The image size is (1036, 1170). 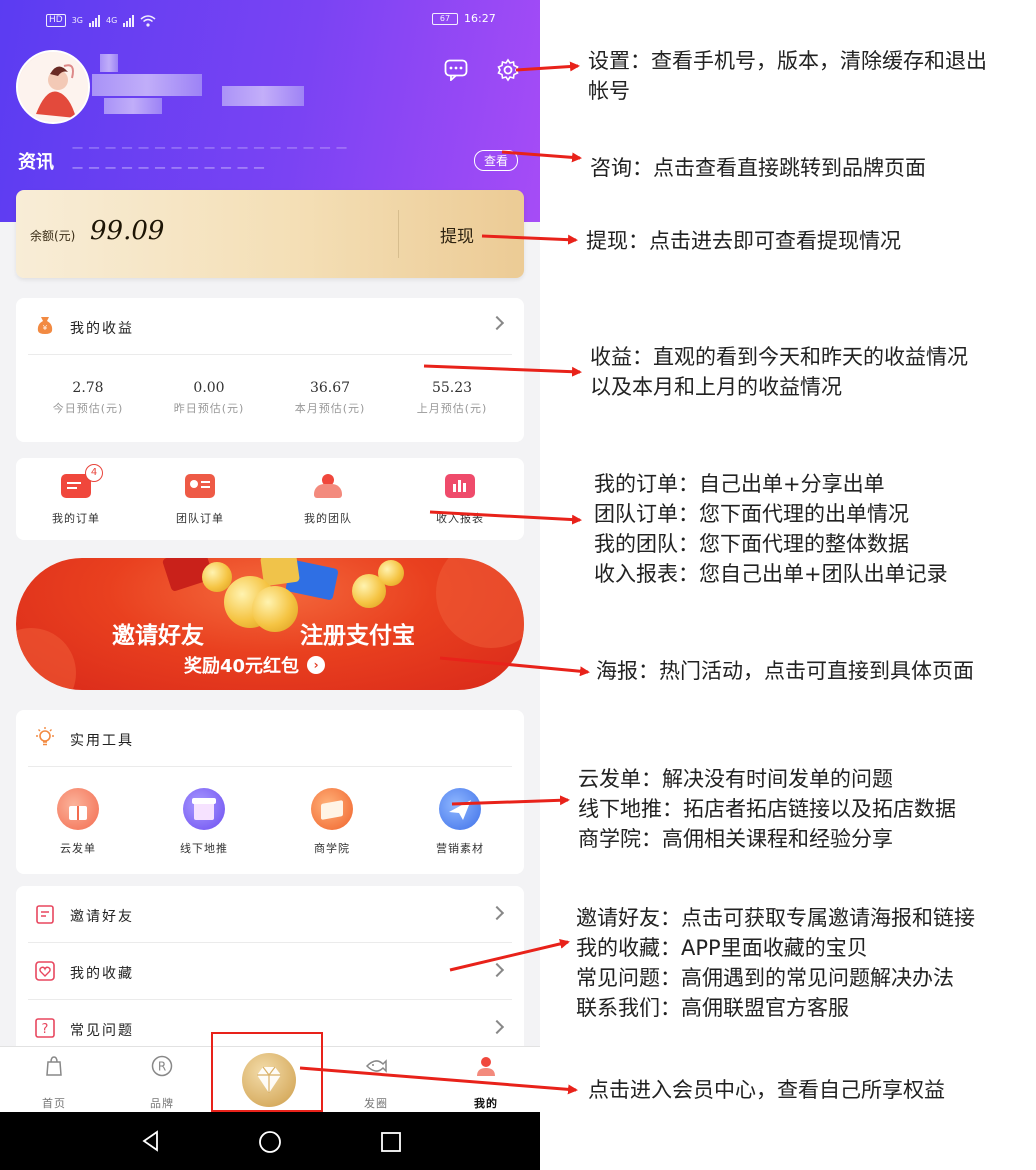 I want to click on tab-label: 我的, so click(x=486, y=1103).